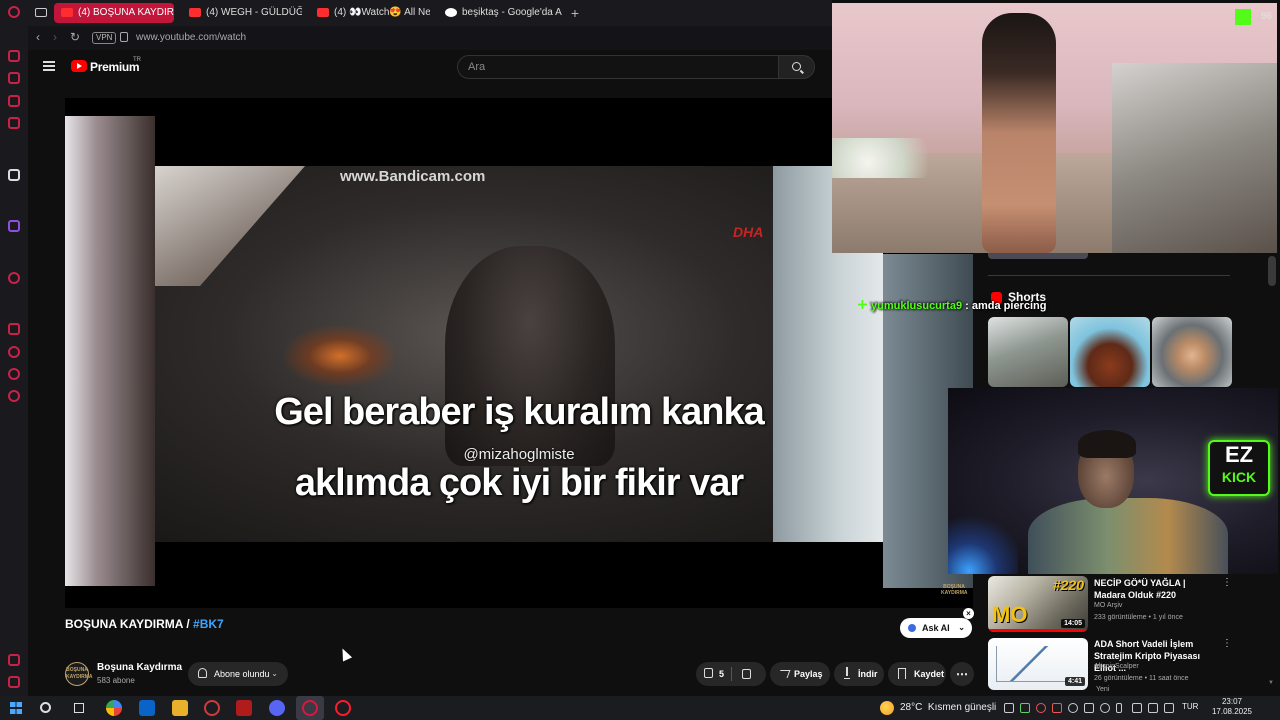 This screenshot has height=720, width=1280. Describe the element at coordinates (115, 67) in the screenshot. I see `brand-label: Premium` at that location.